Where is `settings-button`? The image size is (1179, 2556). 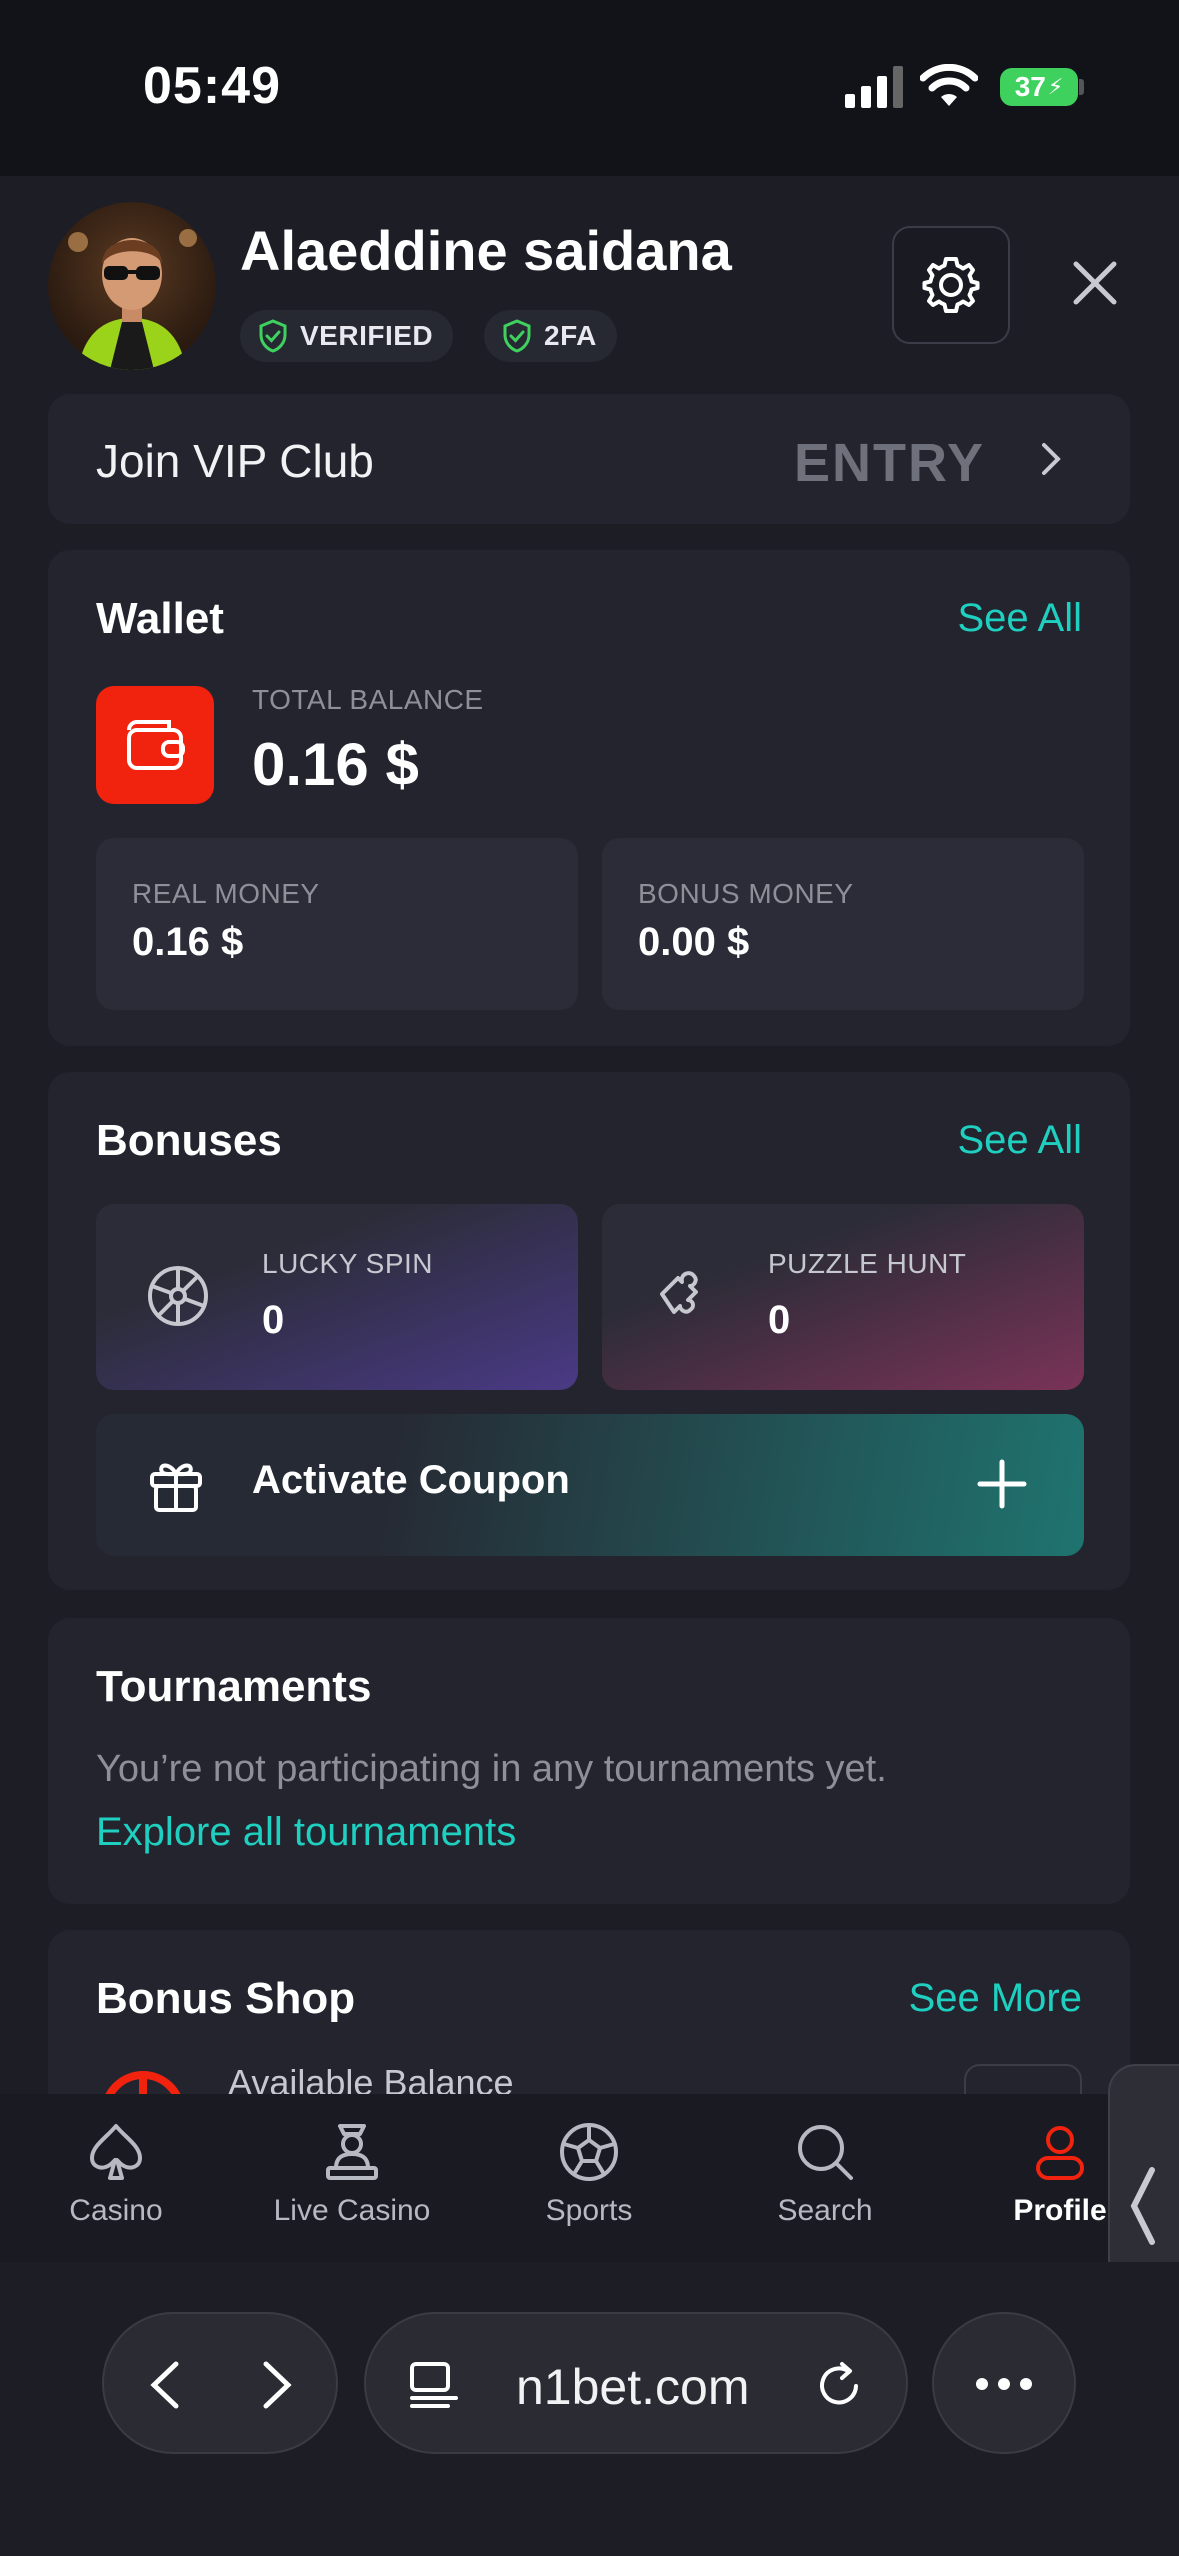
settings-button is located at coordinates (951, 285).